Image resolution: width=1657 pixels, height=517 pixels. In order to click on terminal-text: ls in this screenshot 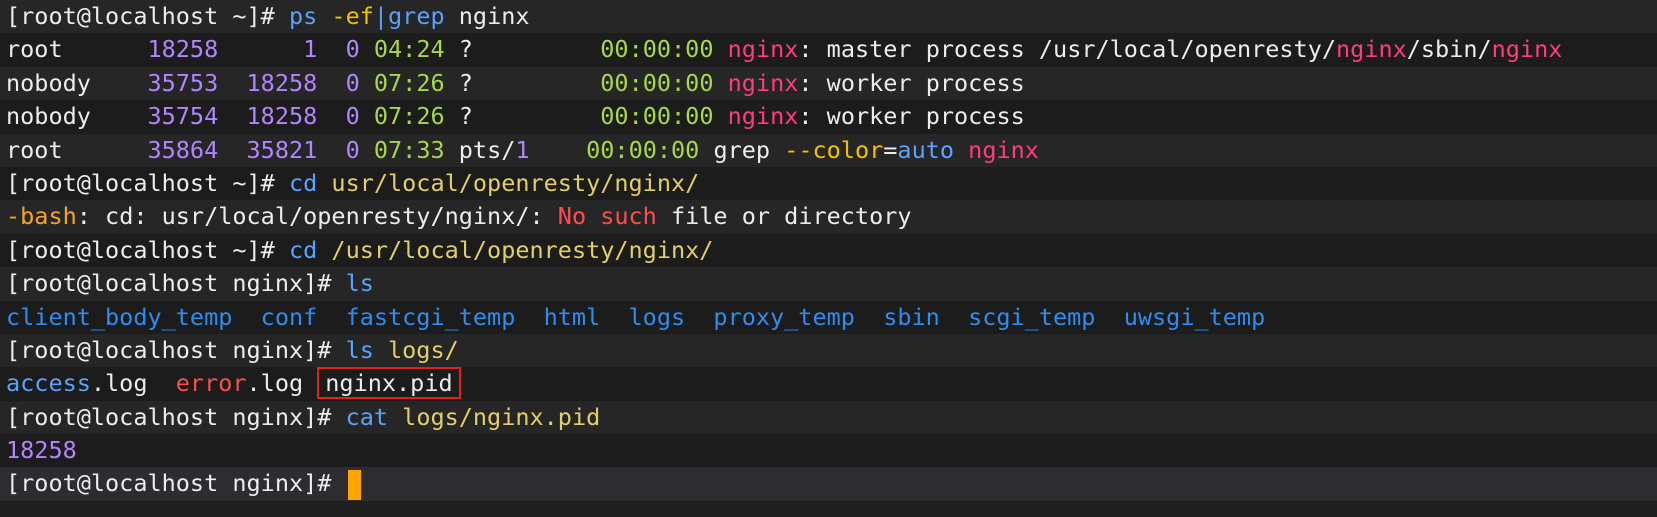, I will do `click(359, 283)`.